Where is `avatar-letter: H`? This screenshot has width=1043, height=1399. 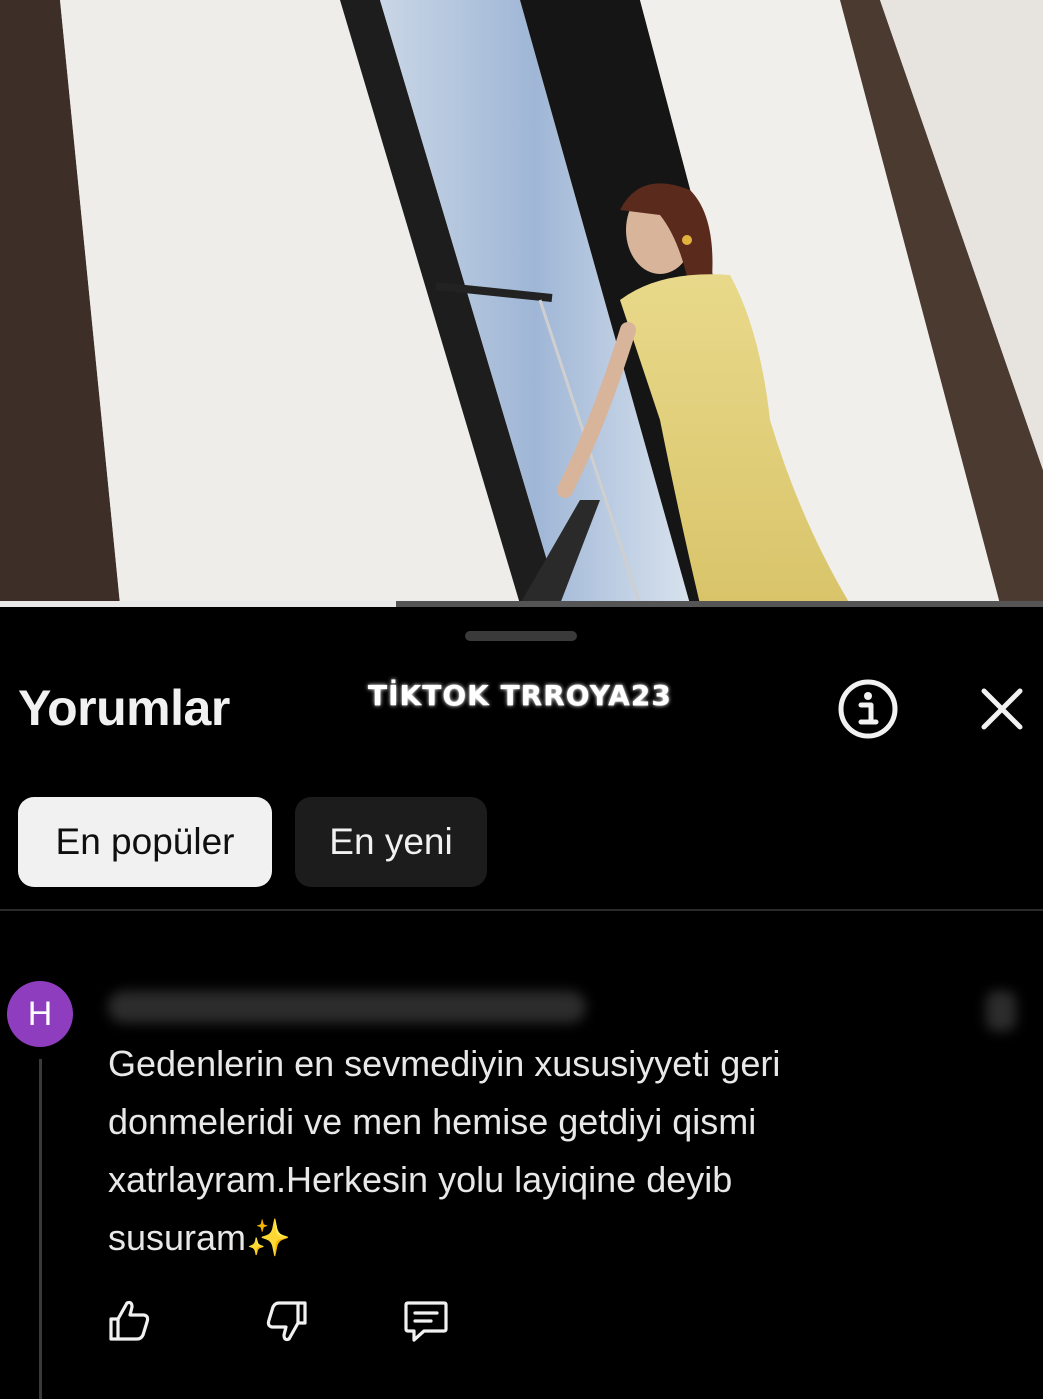
avatar-letter: H is located at coordinates (40, 1013).